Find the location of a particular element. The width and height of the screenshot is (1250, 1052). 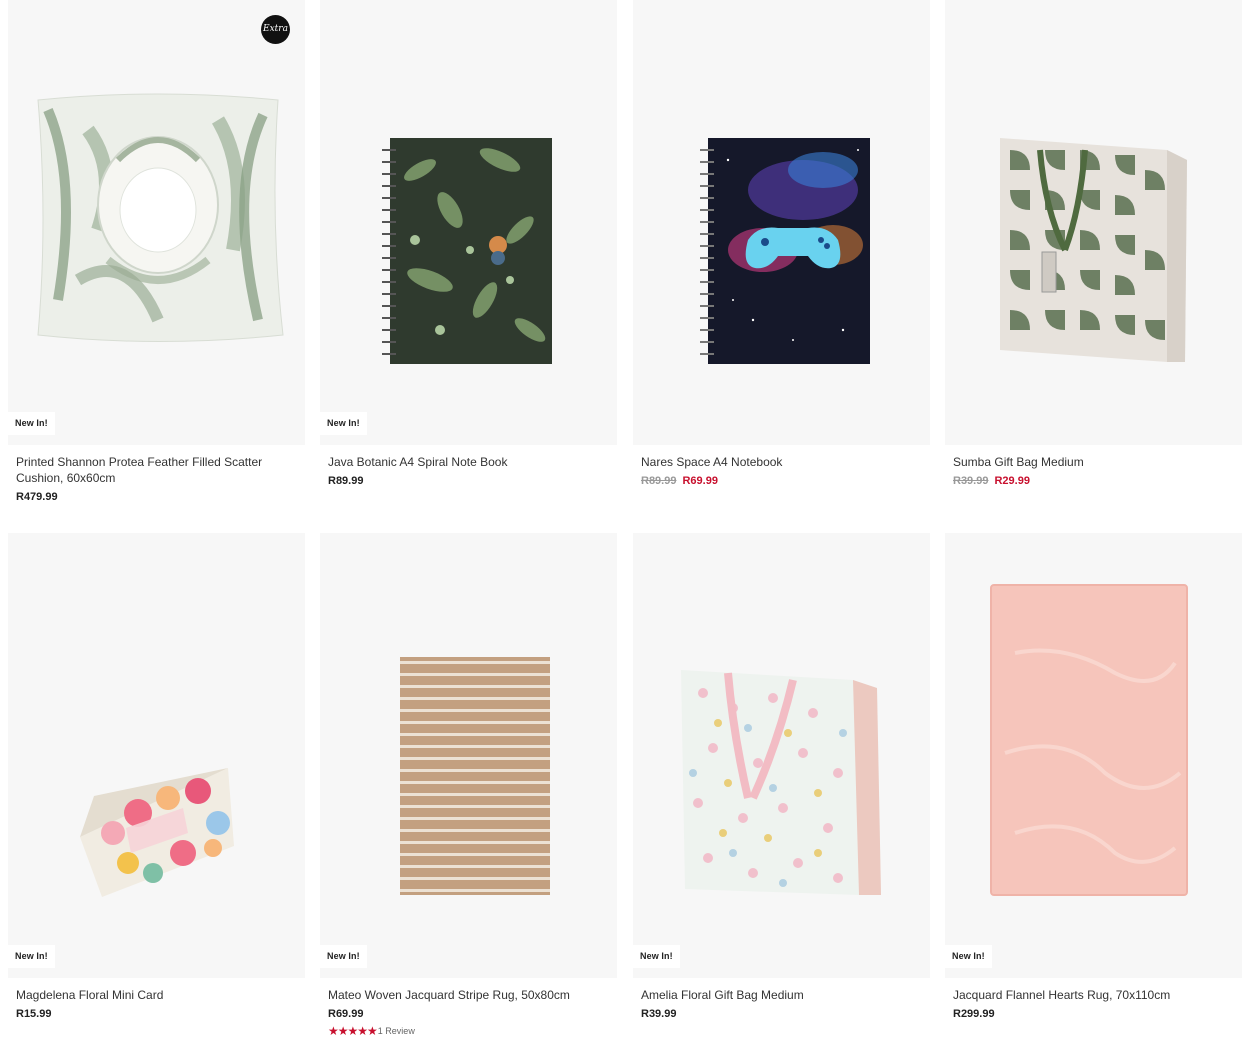

product-name: Nares Space A4 Notebook is located at coordinates (781, 462).